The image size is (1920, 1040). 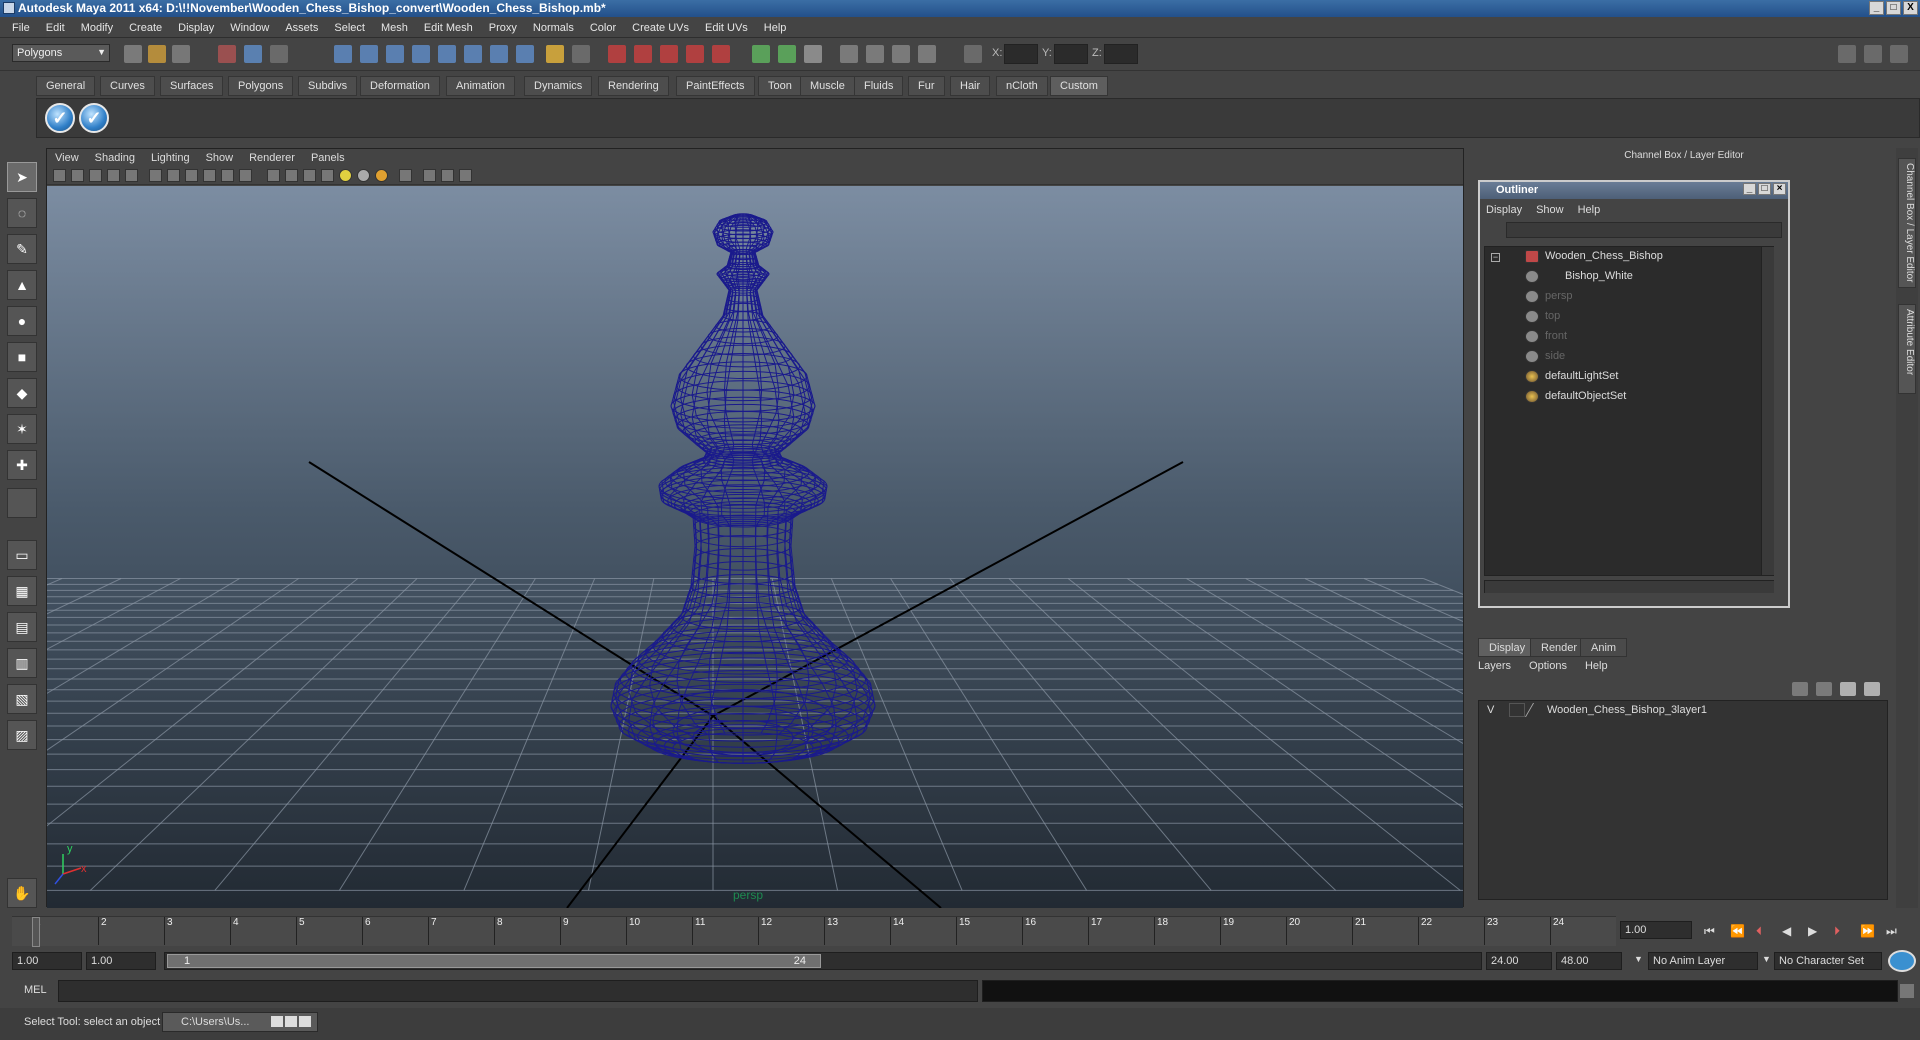 I want to click on layer-tab-anim: Anim, so click(x=1604, y=647).